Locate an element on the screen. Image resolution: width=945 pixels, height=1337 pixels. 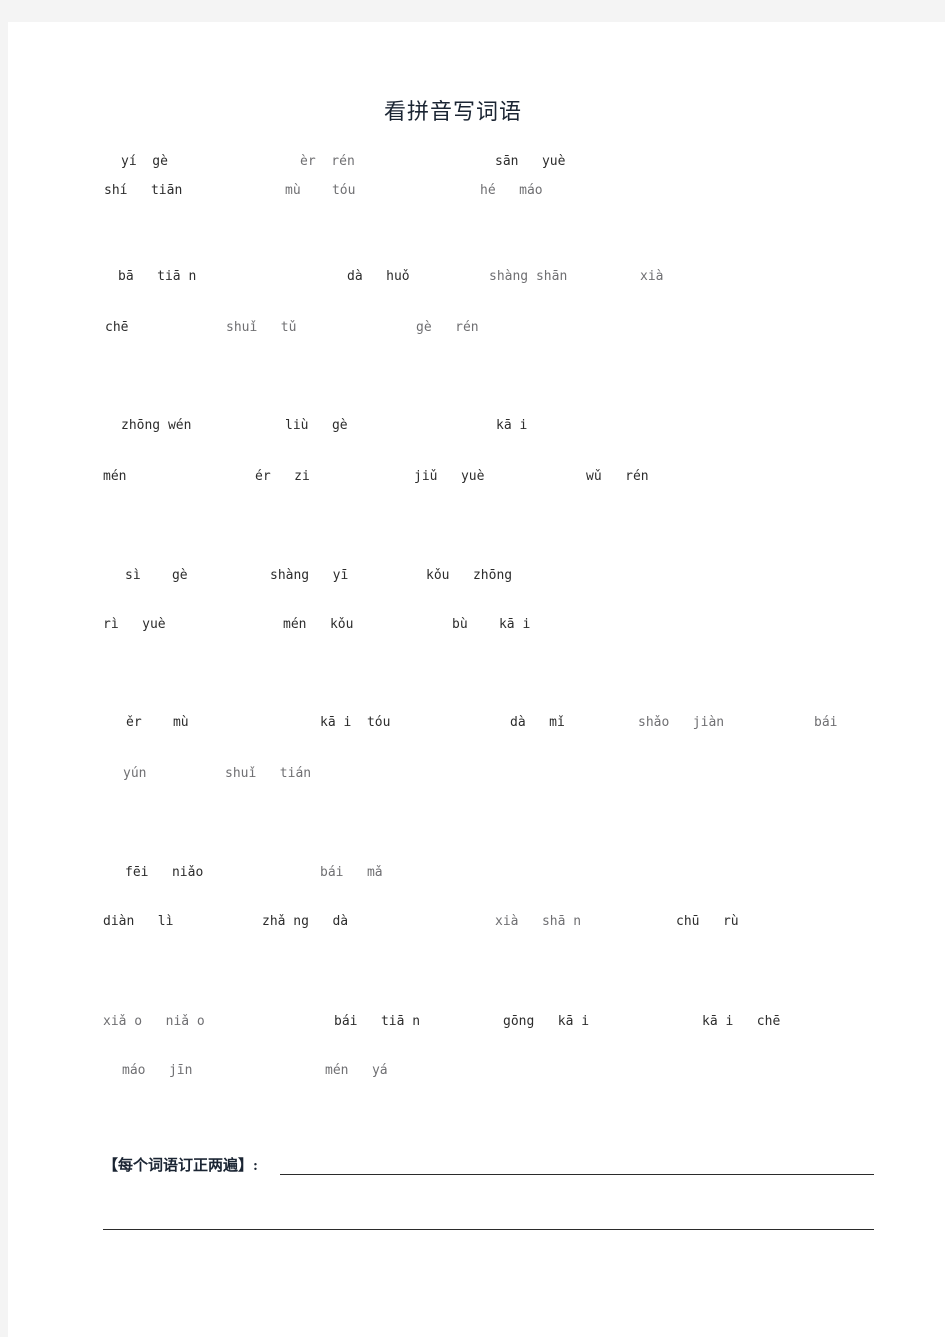
pinyin-row: rì yuè mén kǒu bù kā i is located at coordinates (476, 628).